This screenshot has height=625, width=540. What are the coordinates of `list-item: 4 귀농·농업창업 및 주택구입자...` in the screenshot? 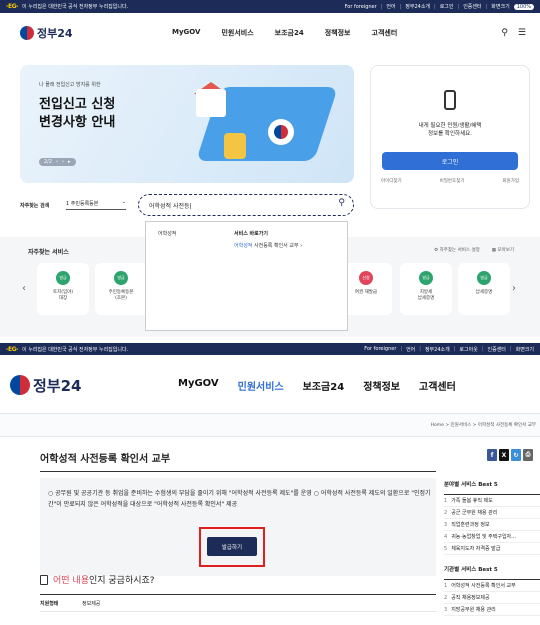 It's located at (492, 537).